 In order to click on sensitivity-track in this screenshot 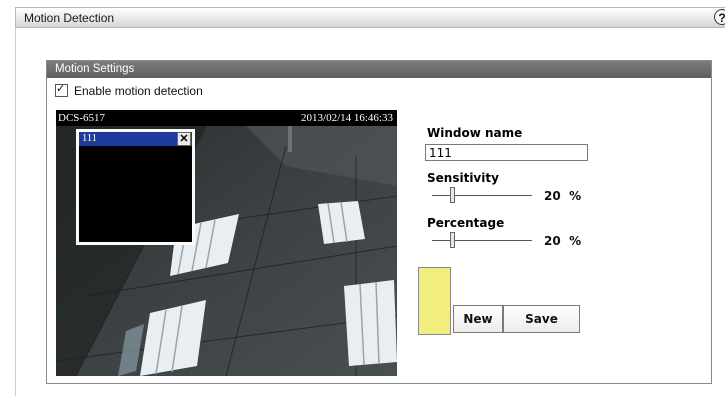, I will do `click(482, 195)`.